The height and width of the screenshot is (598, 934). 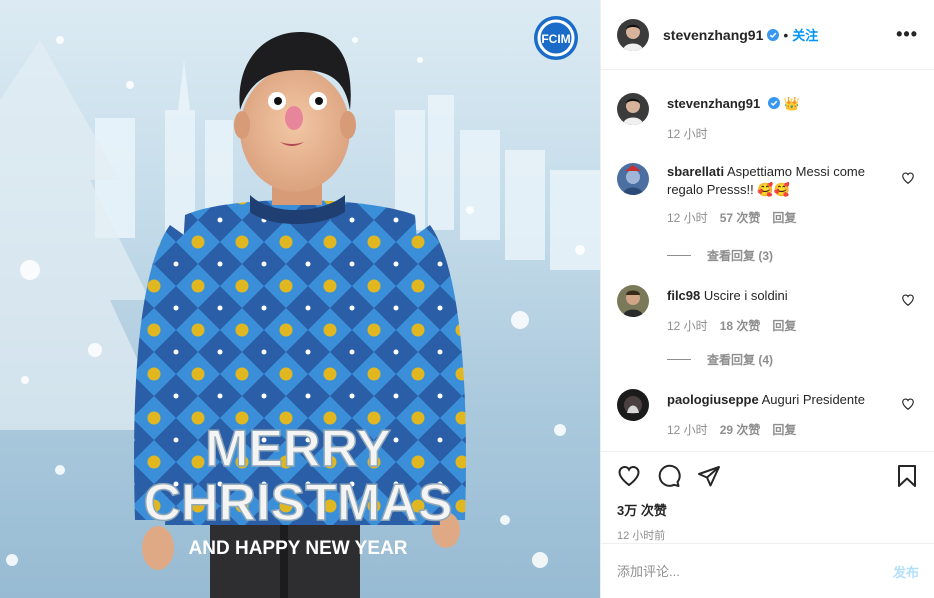 I want to click on inter-logo: FCIM, so click(x=556, y=38).